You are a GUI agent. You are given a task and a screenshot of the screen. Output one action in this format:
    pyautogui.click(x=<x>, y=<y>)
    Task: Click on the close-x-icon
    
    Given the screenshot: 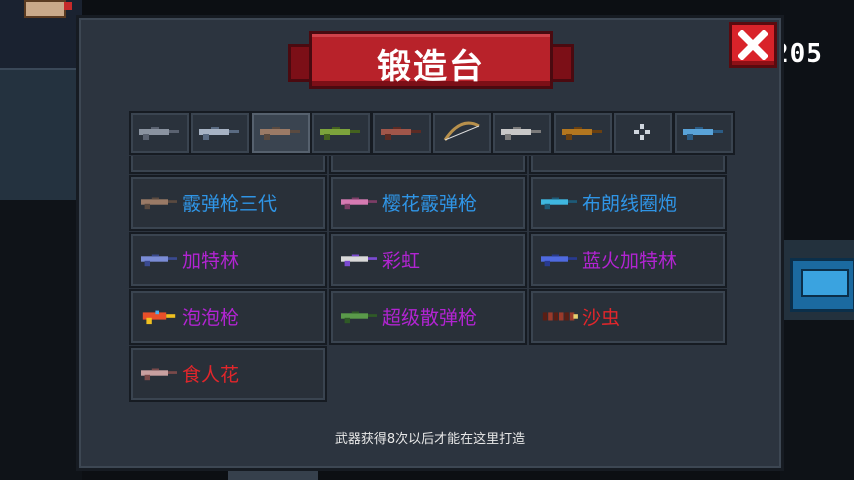 What is the action you would take?
    pyautogui.click(x=753, y=45)
    